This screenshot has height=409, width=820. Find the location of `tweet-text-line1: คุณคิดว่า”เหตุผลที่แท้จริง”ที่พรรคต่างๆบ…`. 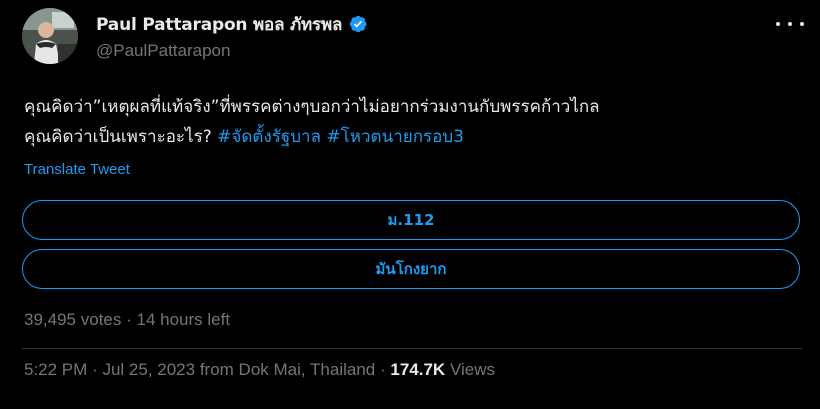

tweet-text-line1: คุณคิดว่า”เหตุผลที่แท้จริง”ที่พรรคต่างๆบ… is located at coordinates (312, 107).